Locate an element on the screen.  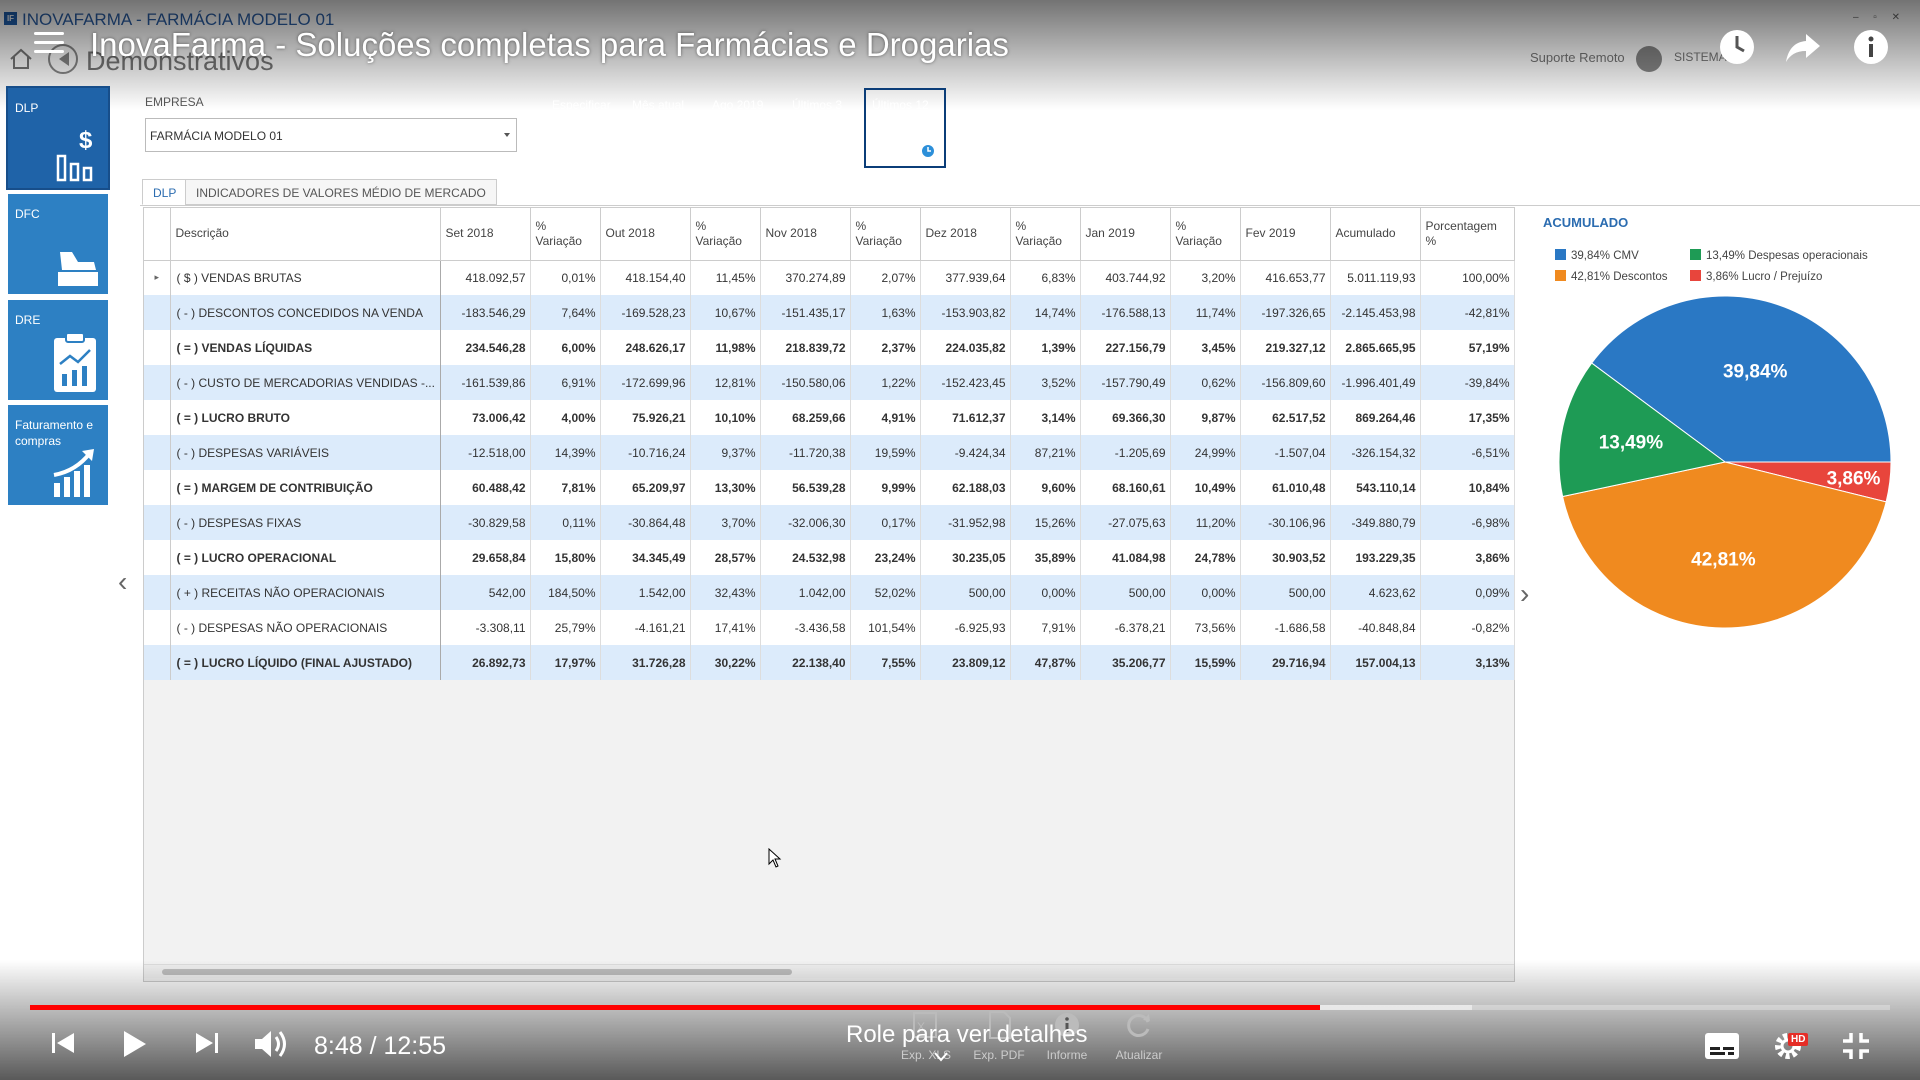
clock-icon is located at coordinates (1737, 47).